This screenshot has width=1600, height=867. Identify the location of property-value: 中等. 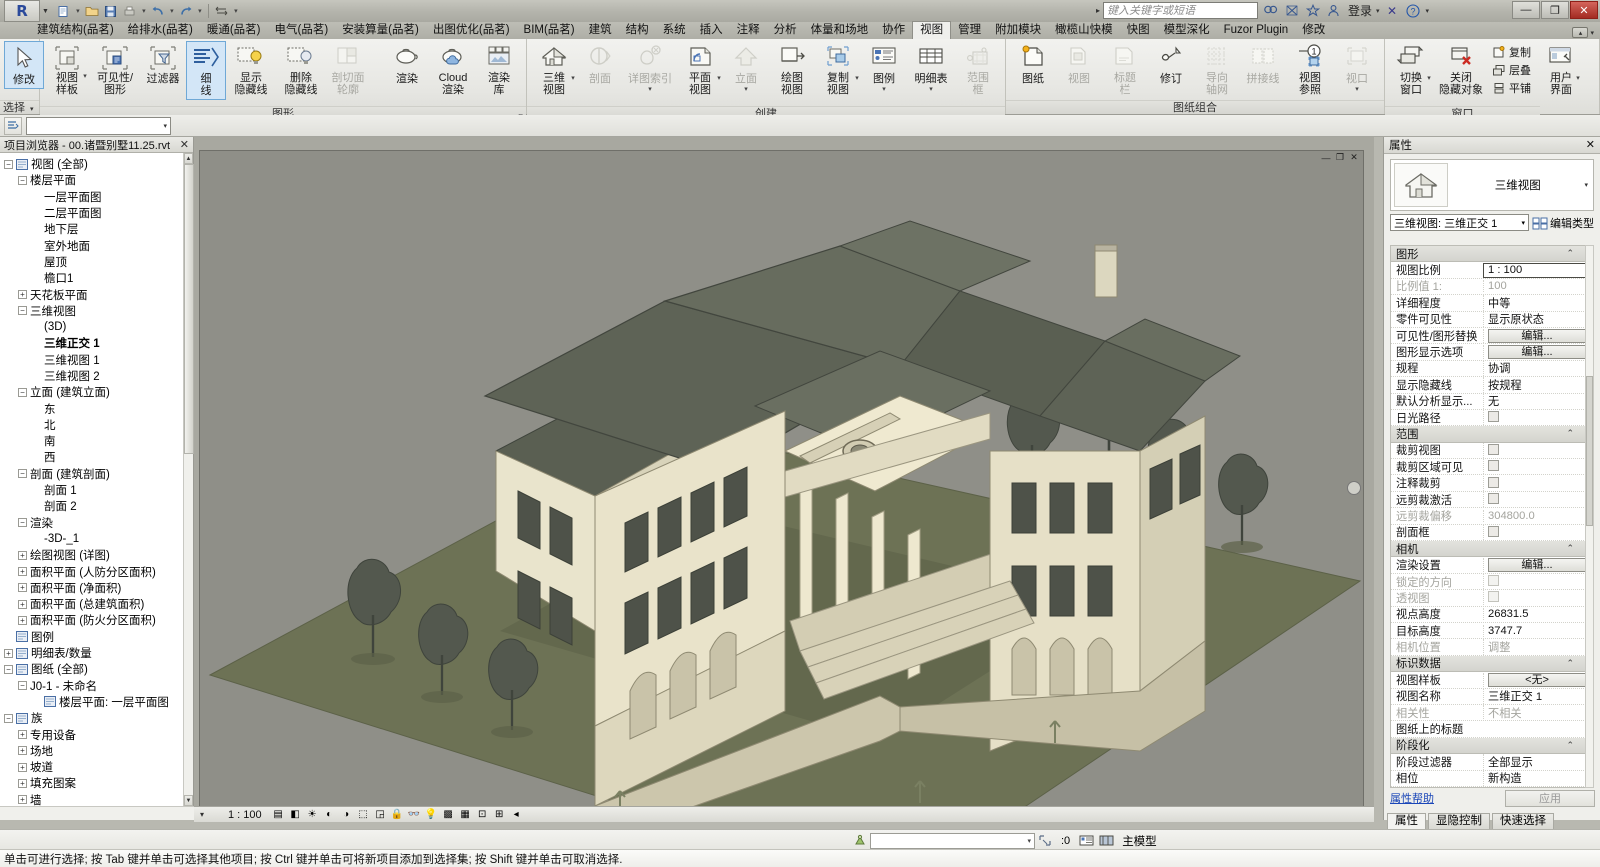
(1535, 302).